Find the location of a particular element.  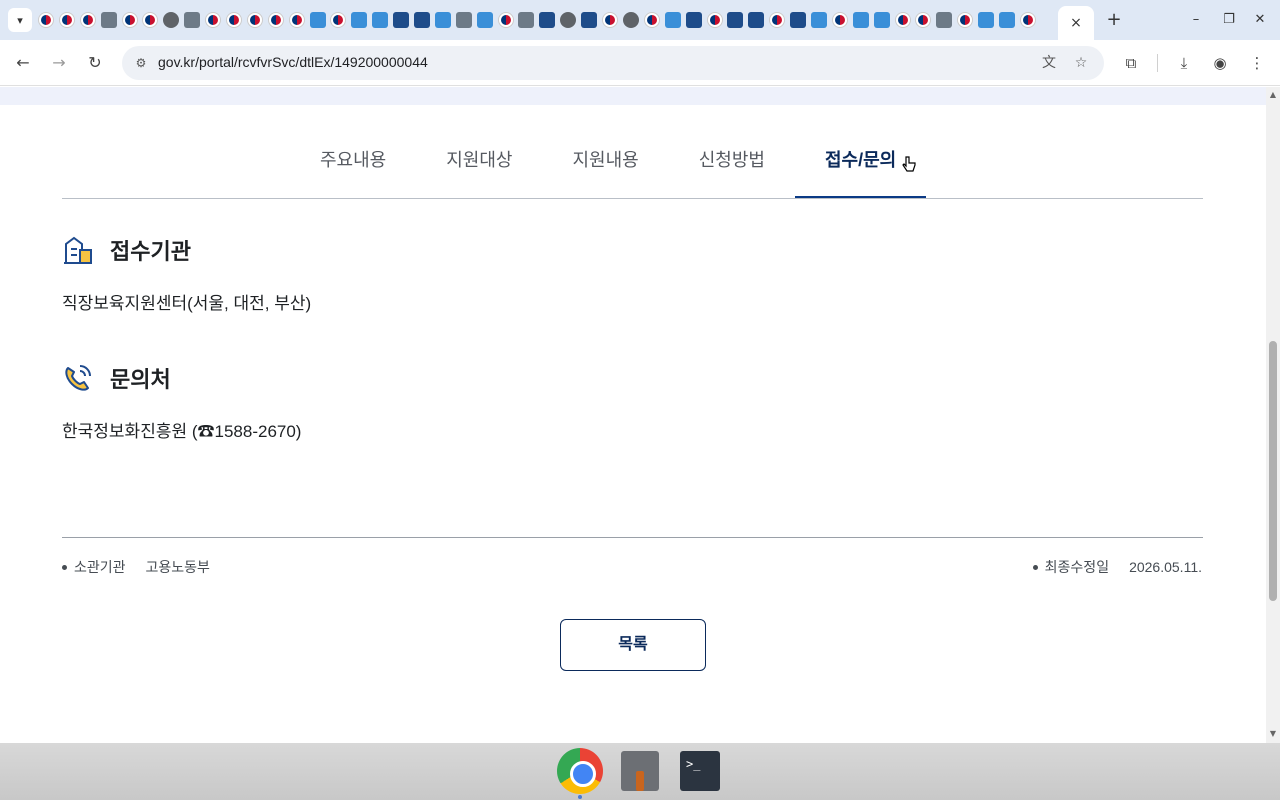

building-icon is located at coordinates (78, 250).